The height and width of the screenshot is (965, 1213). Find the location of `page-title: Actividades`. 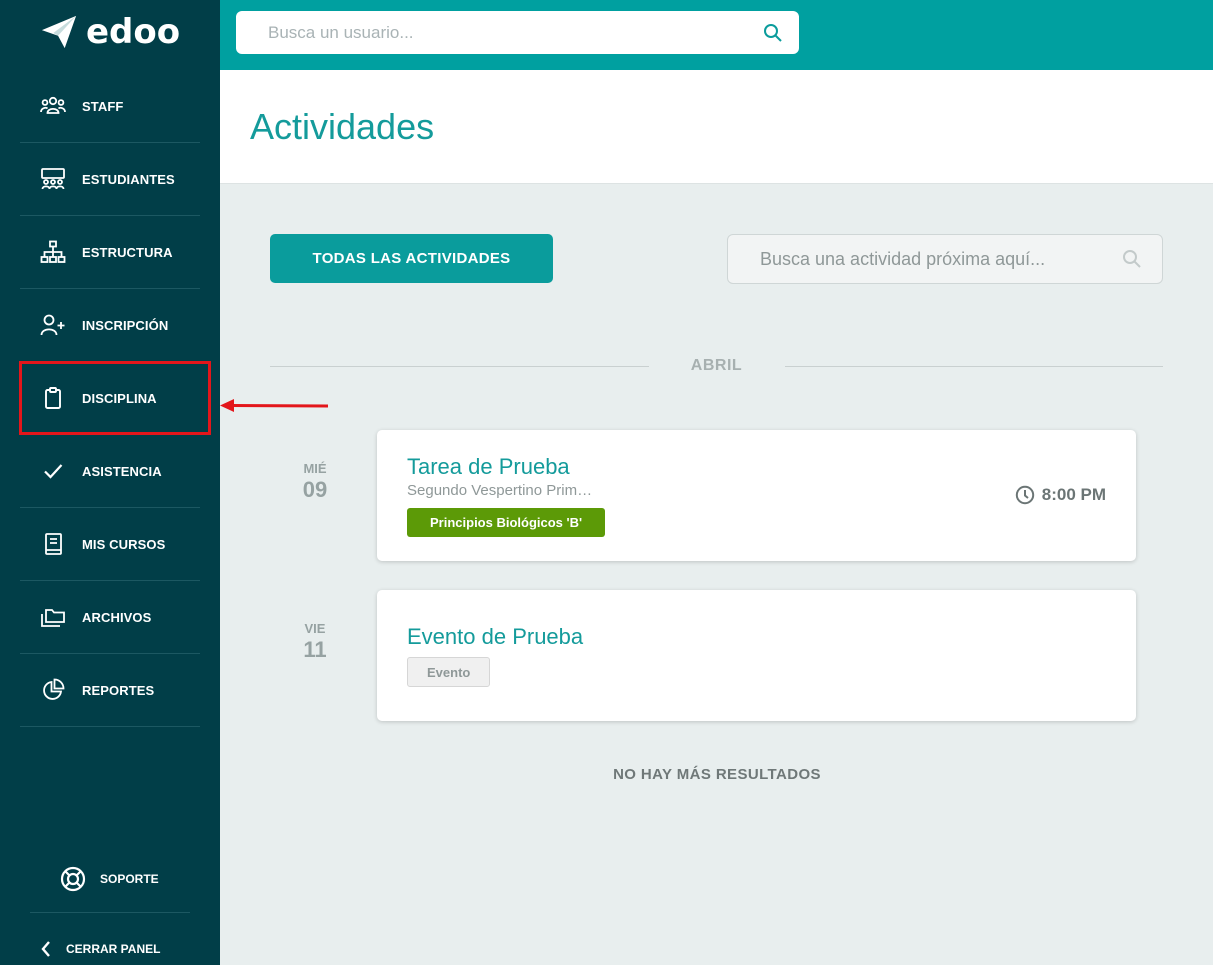

page-title: Actividades is located at coordinates (342, 126).